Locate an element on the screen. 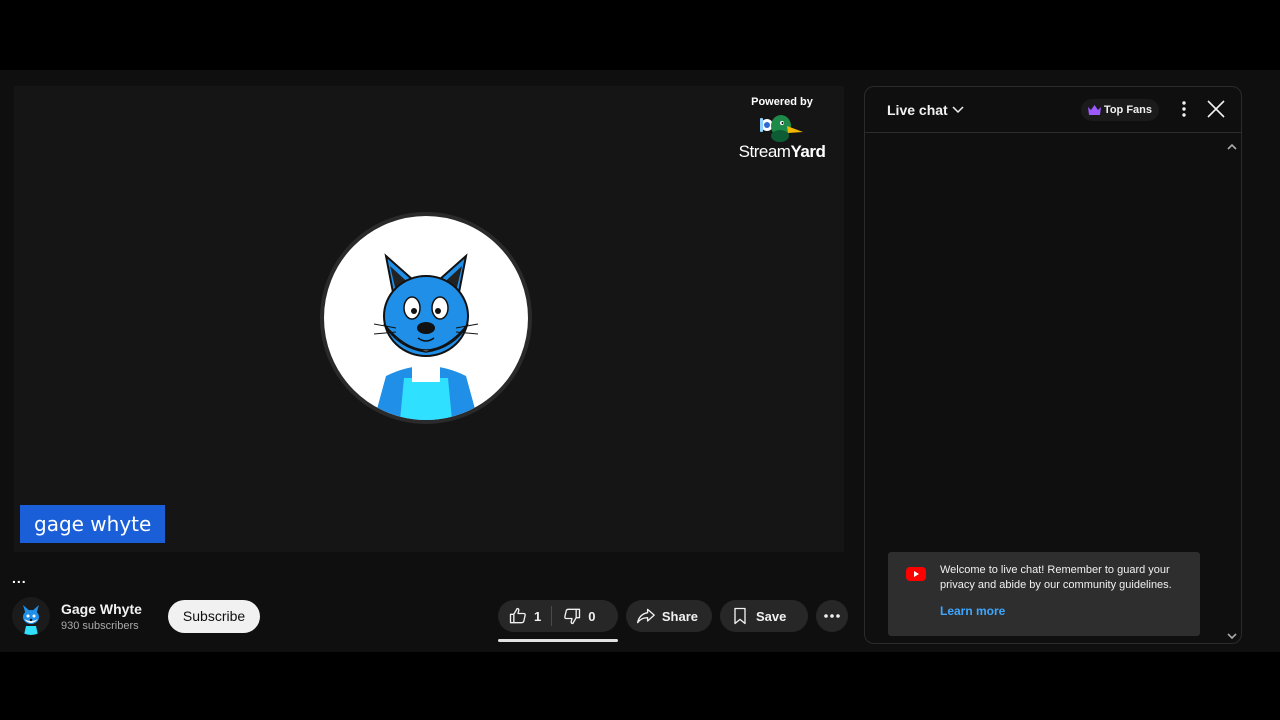  streamyard-duck-logo is located at coordinates (781, 128).